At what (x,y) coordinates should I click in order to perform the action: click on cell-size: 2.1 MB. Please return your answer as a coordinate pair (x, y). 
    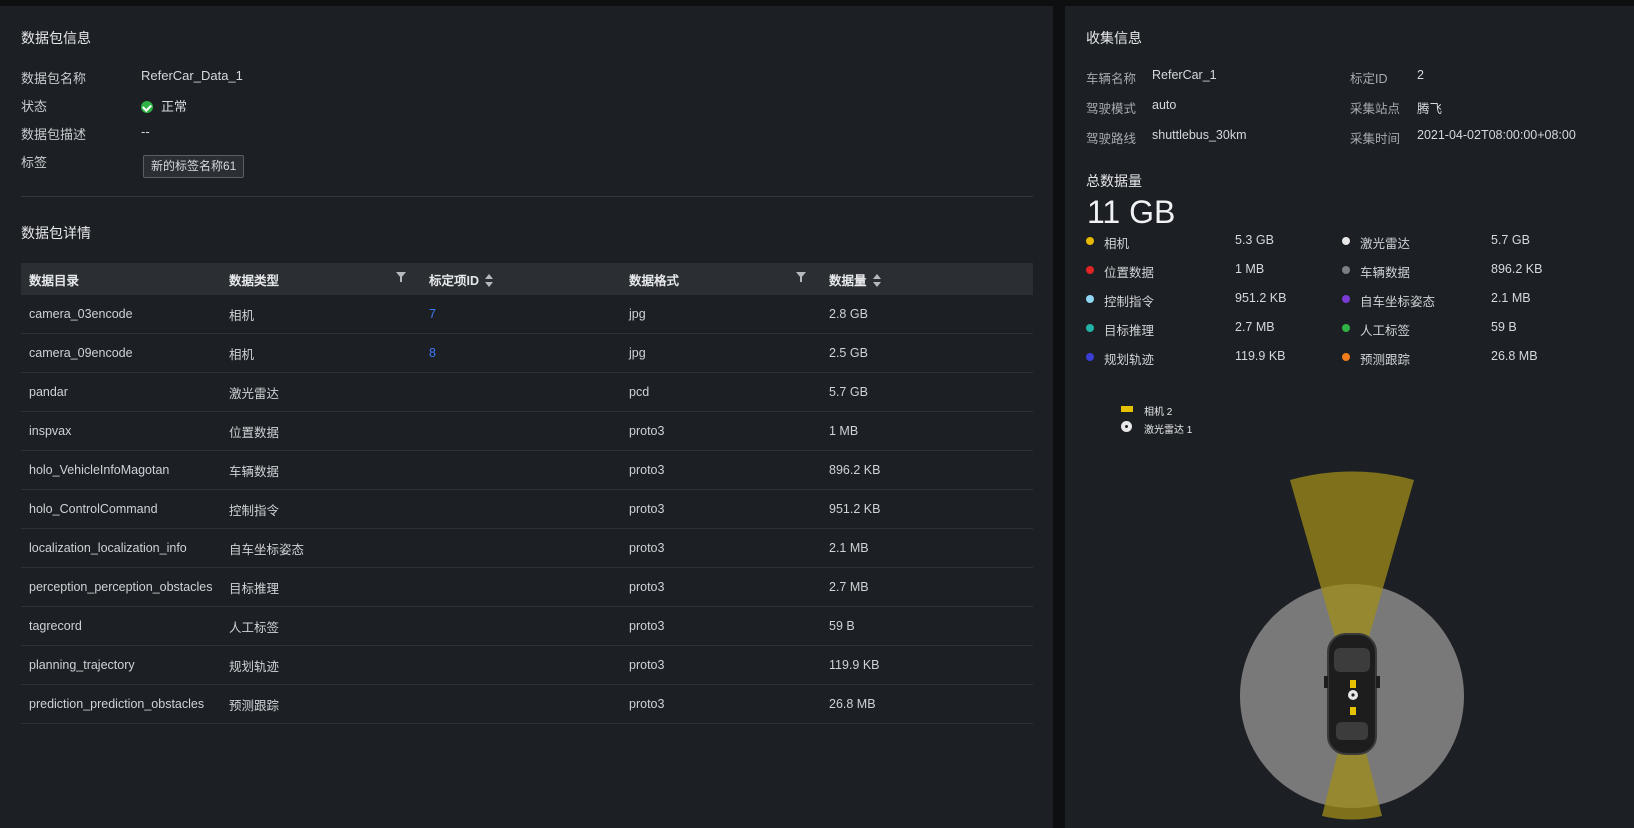
    Looking at the image, I should click on (927, 548).